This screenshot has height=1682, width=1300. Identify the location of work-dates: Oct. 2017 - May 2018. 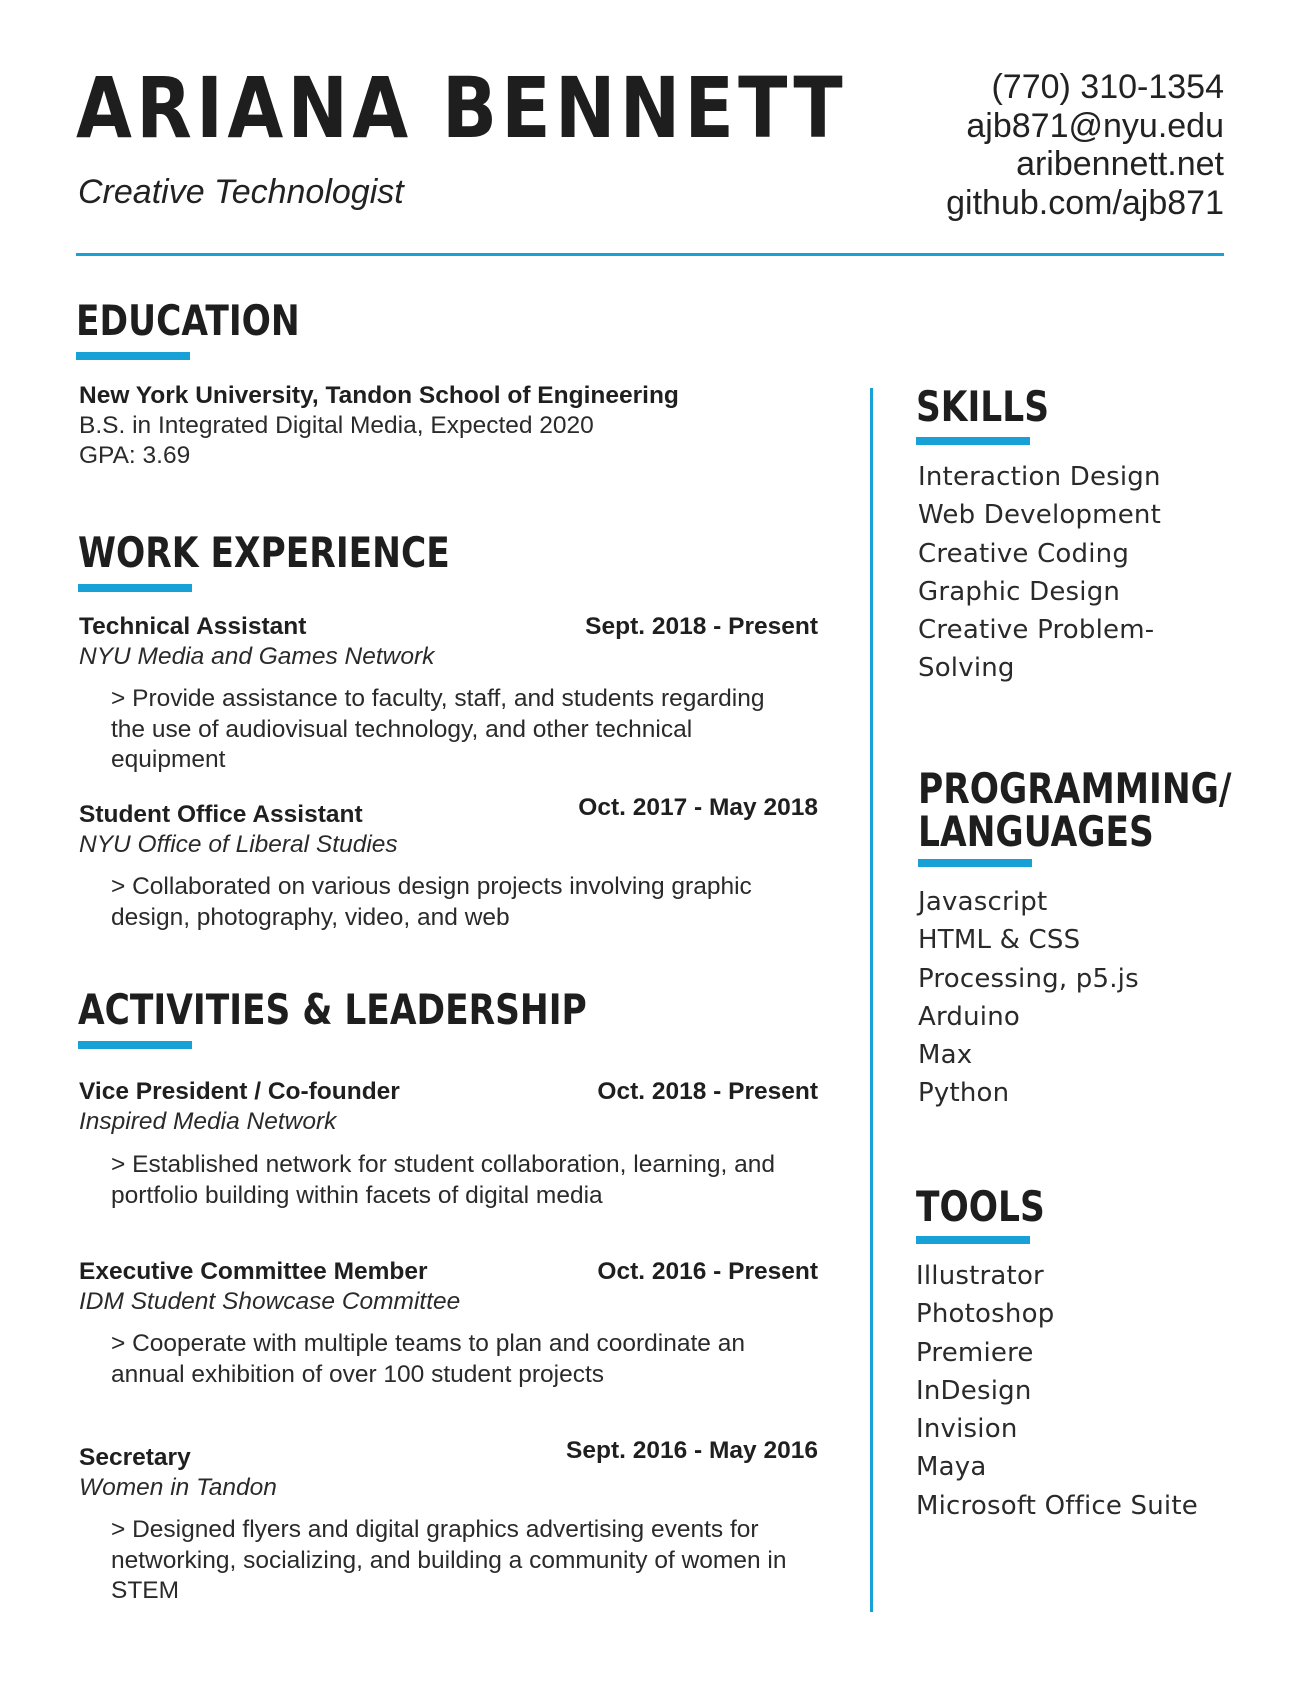
(698, 807).